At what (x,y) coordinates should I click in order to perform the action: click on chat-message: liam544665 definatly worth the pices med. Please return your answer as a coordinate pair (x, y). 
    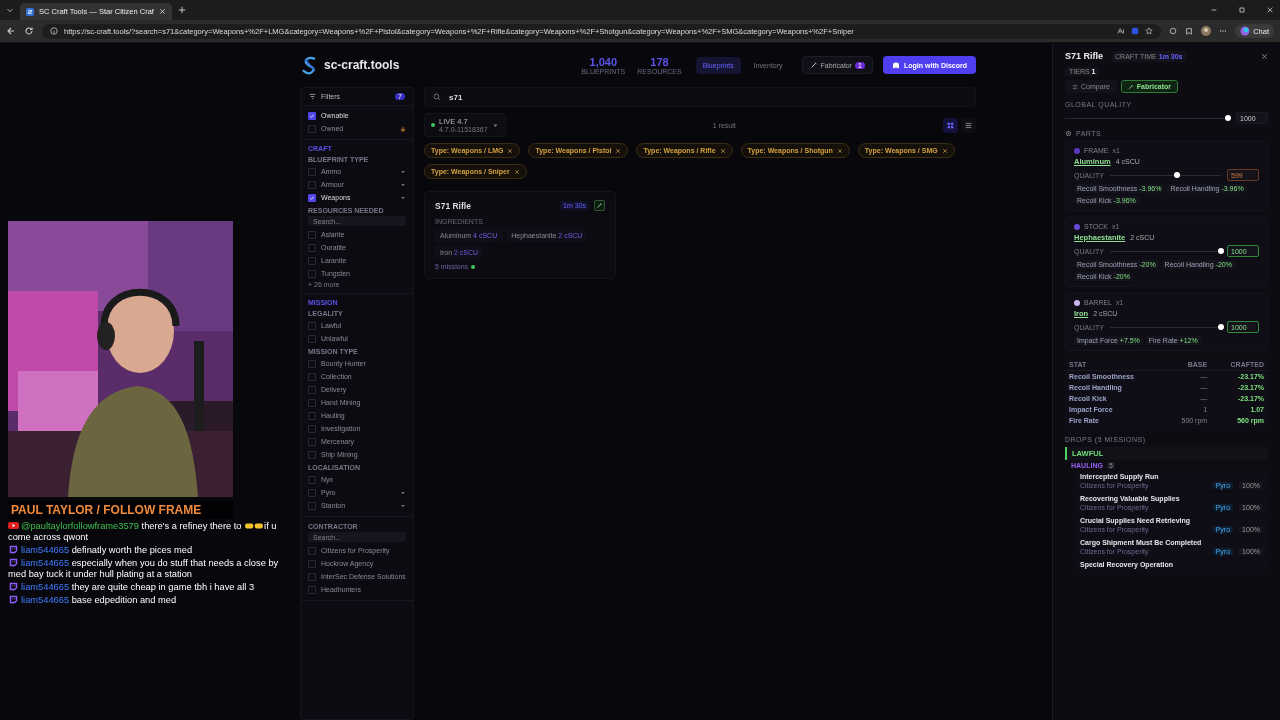
    Looking at the image, I should click on (153, 550).